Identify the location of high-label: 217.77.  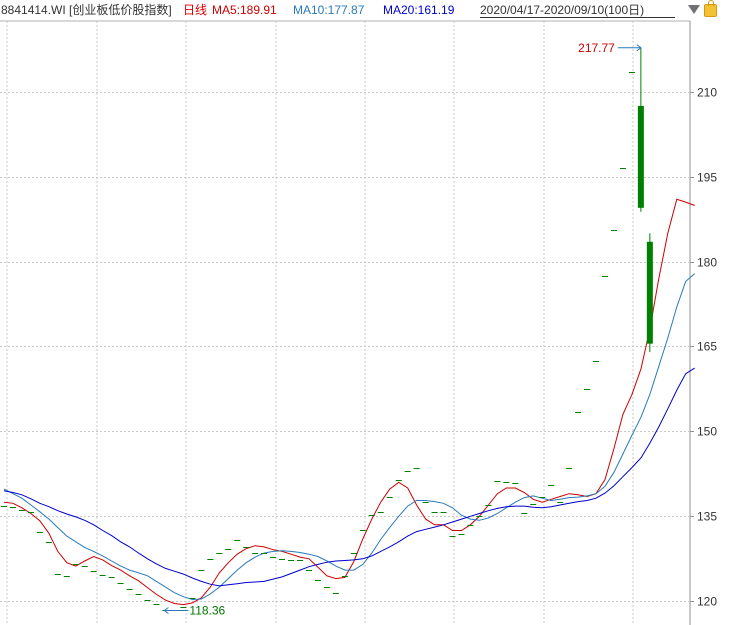
(596, 48).